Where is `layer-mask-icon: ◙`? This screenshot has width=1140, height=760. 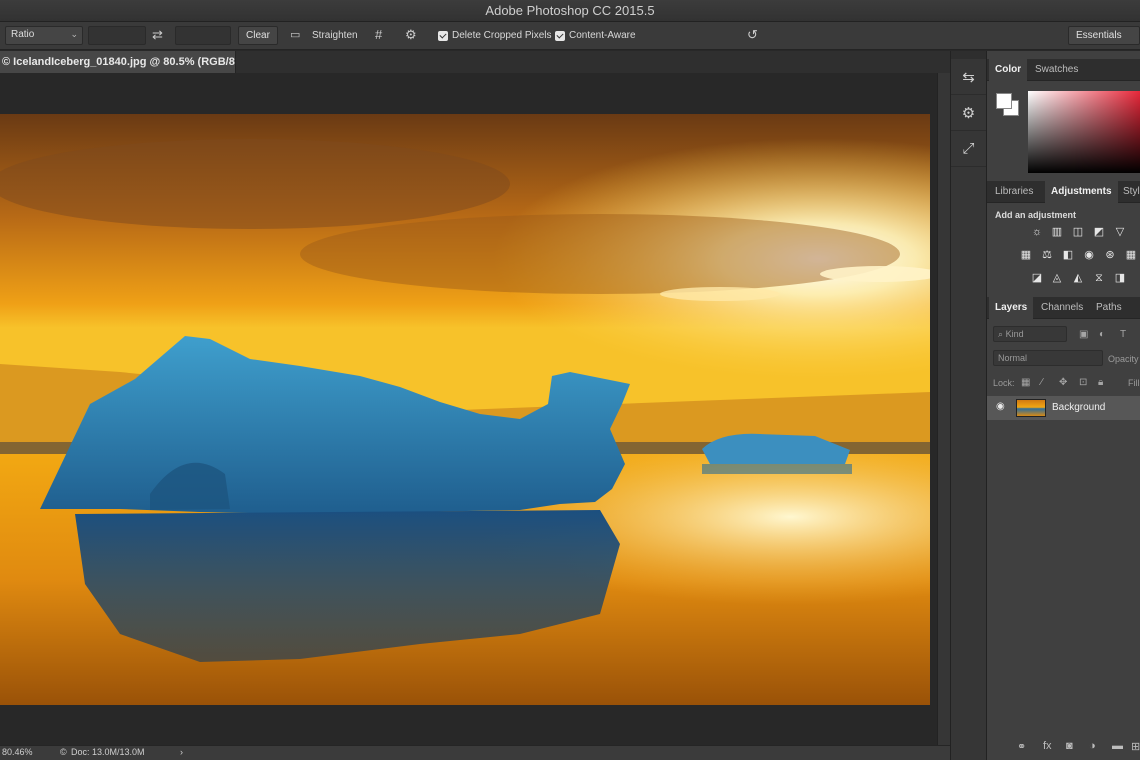
layer-mask-icon: ◙ is located at coordinates (1069, 746).